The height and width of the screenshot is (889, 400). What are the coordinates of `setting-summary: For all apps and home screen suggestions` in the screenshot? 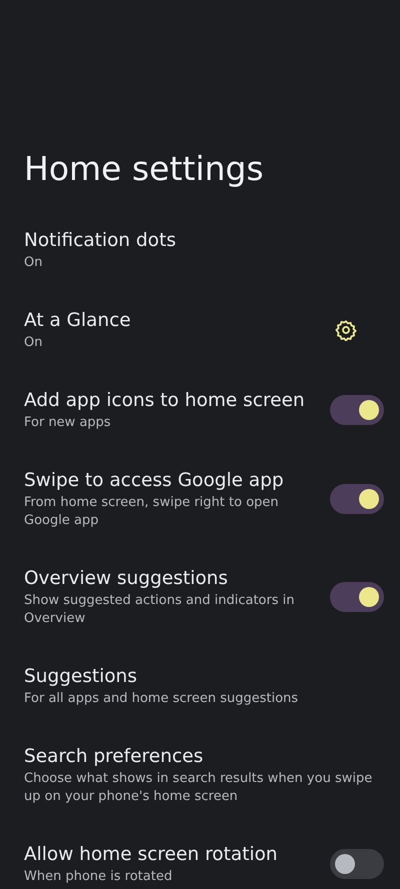 It's located at (162, 699).